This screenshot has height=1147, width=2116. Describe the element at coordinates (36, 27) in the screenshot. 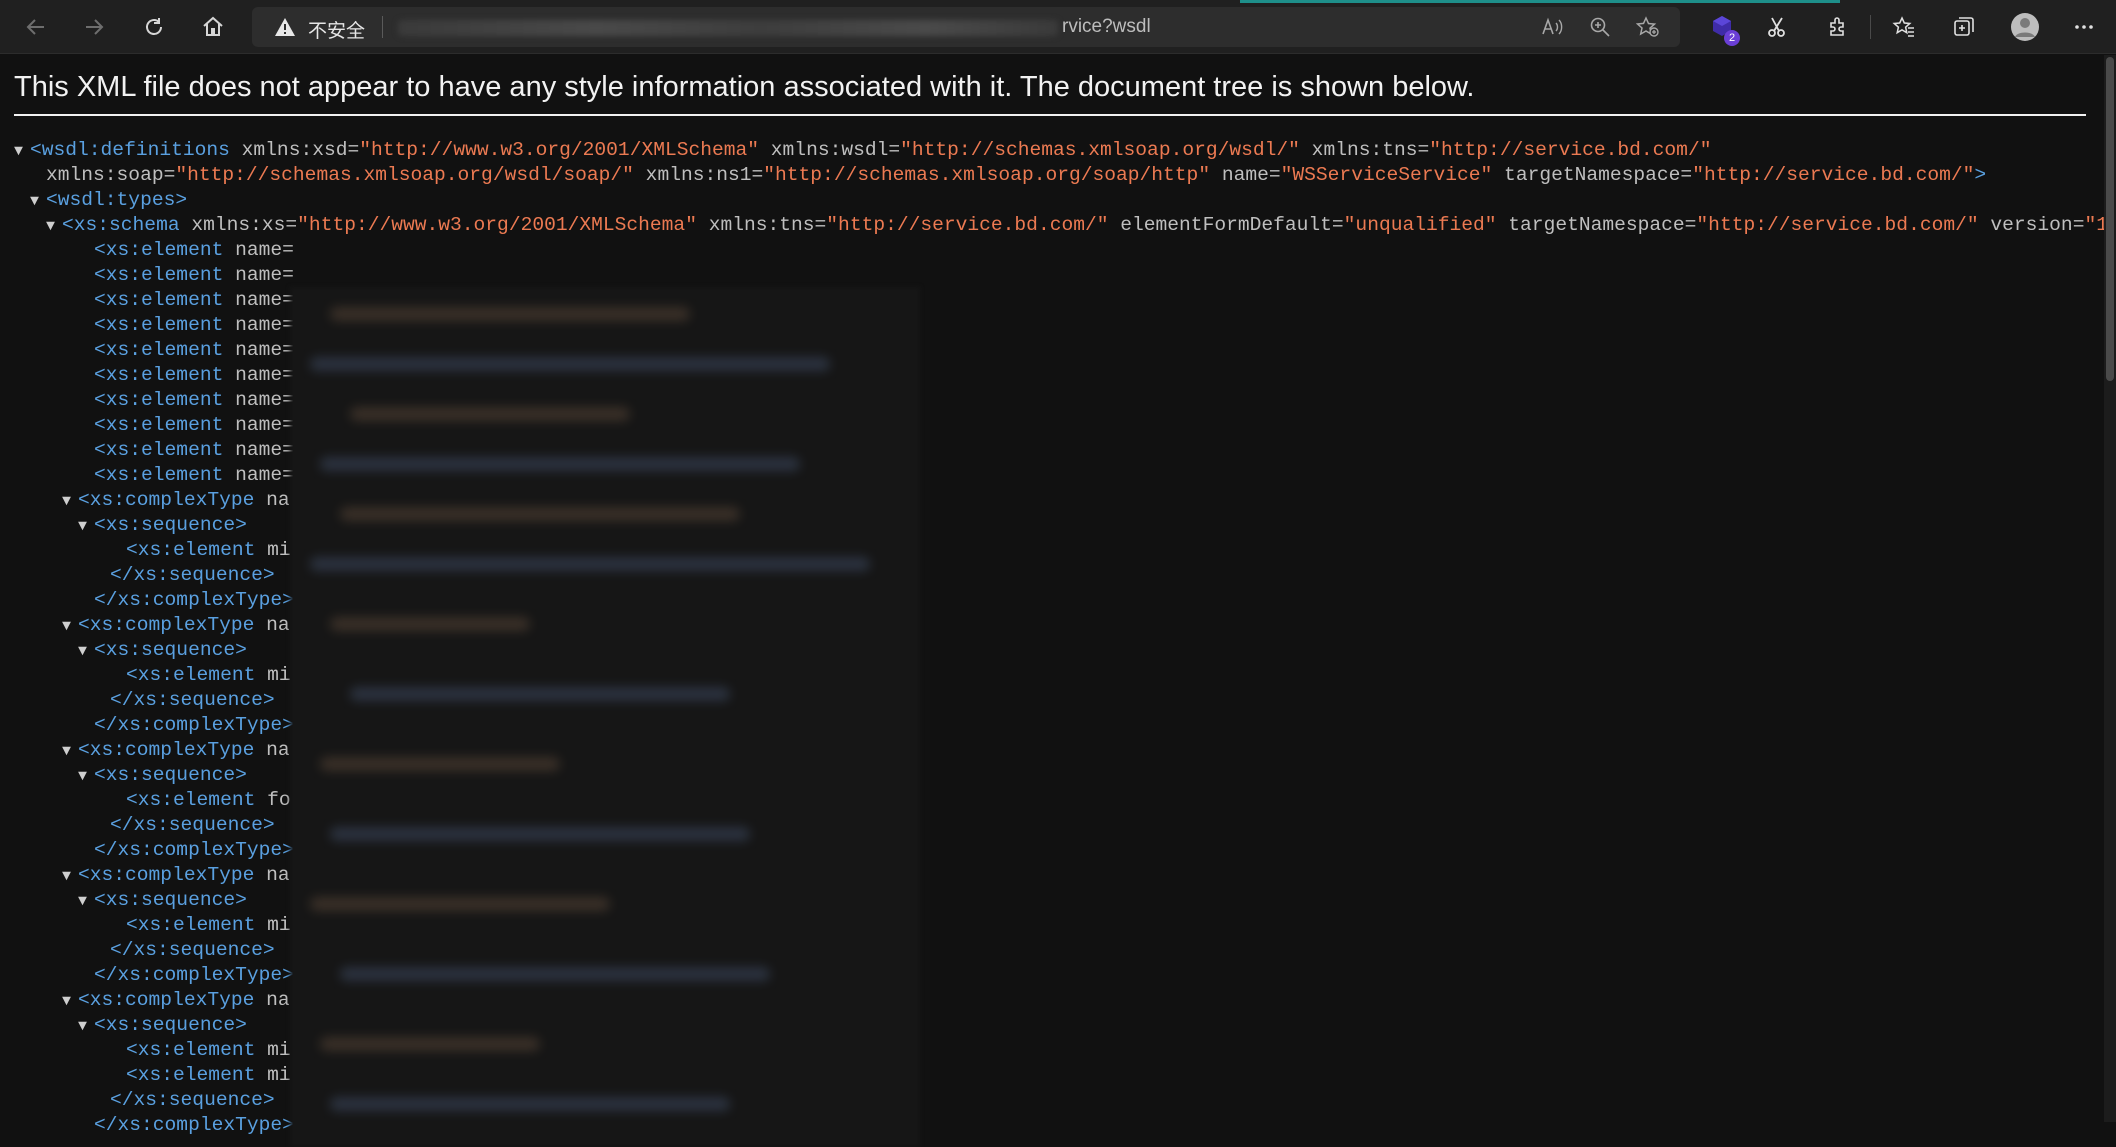

I see `back-button` at that location.